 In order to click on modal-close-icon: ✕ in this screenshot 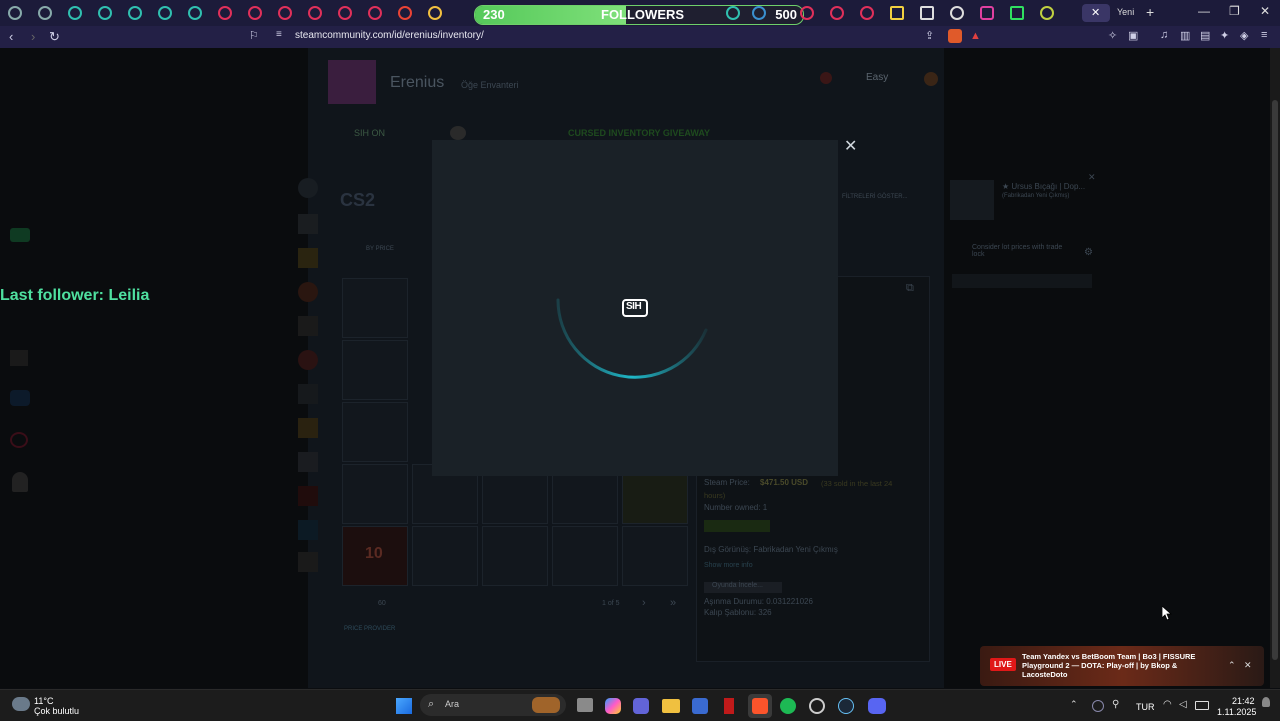, I will do `click(850, 146)`.